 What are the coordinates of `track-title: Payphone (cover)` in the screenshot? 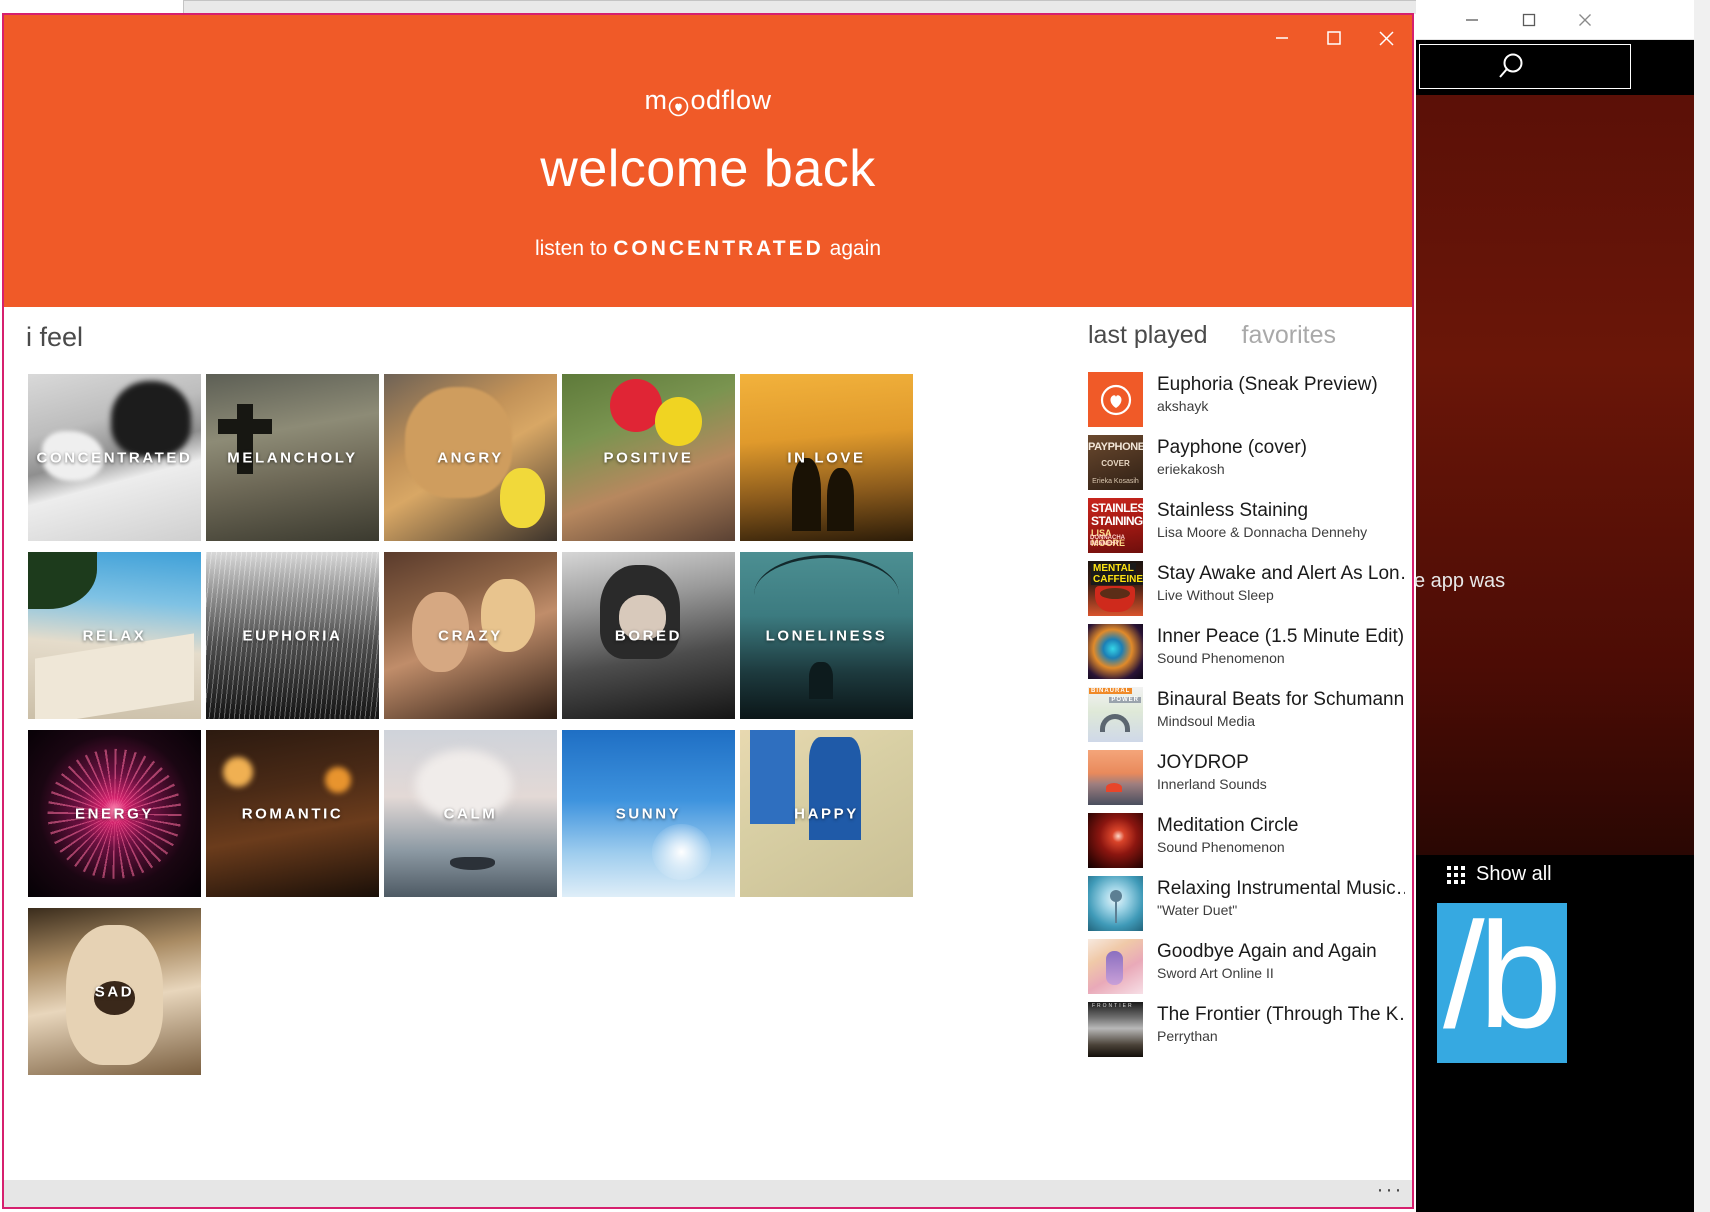 It's located at (1232, 447).